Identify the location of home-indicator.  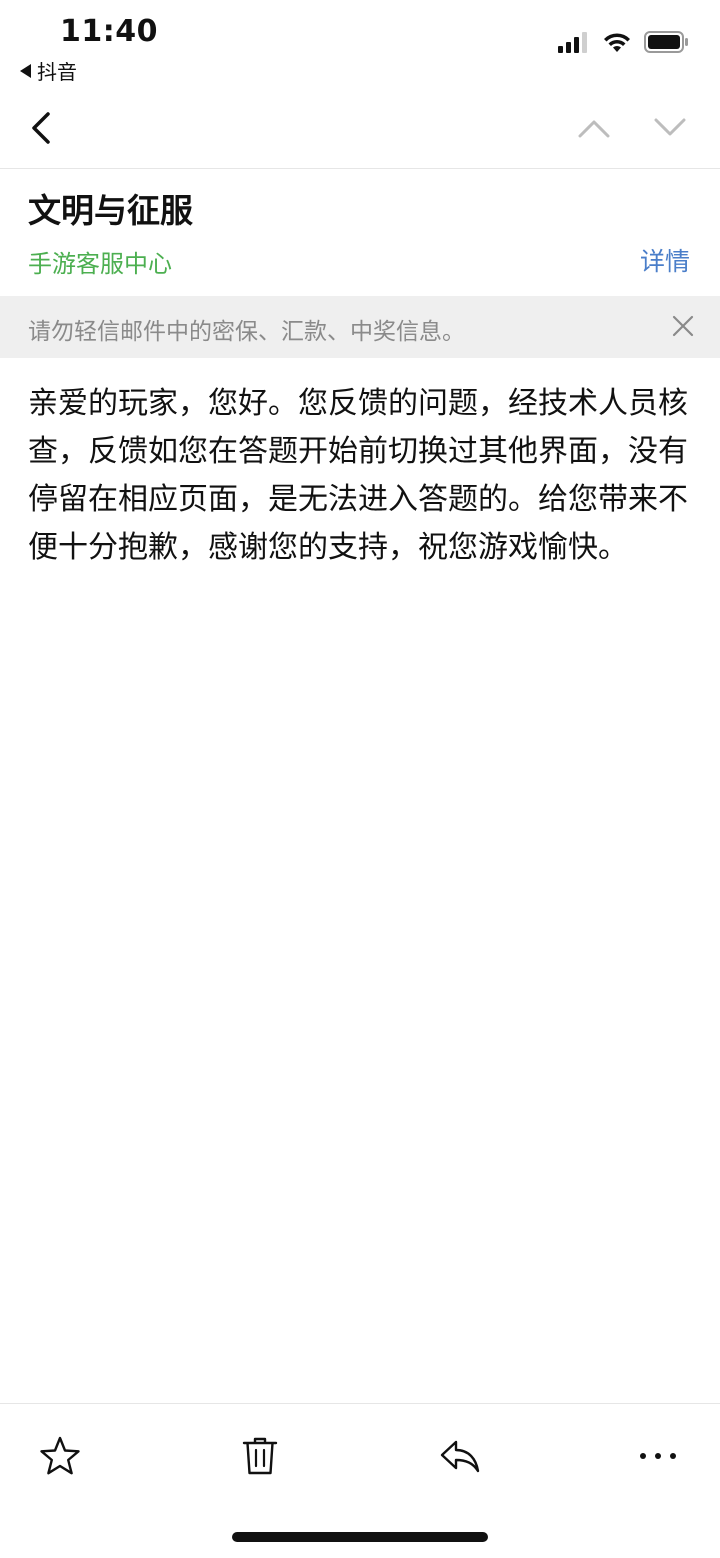
(360, 1537).